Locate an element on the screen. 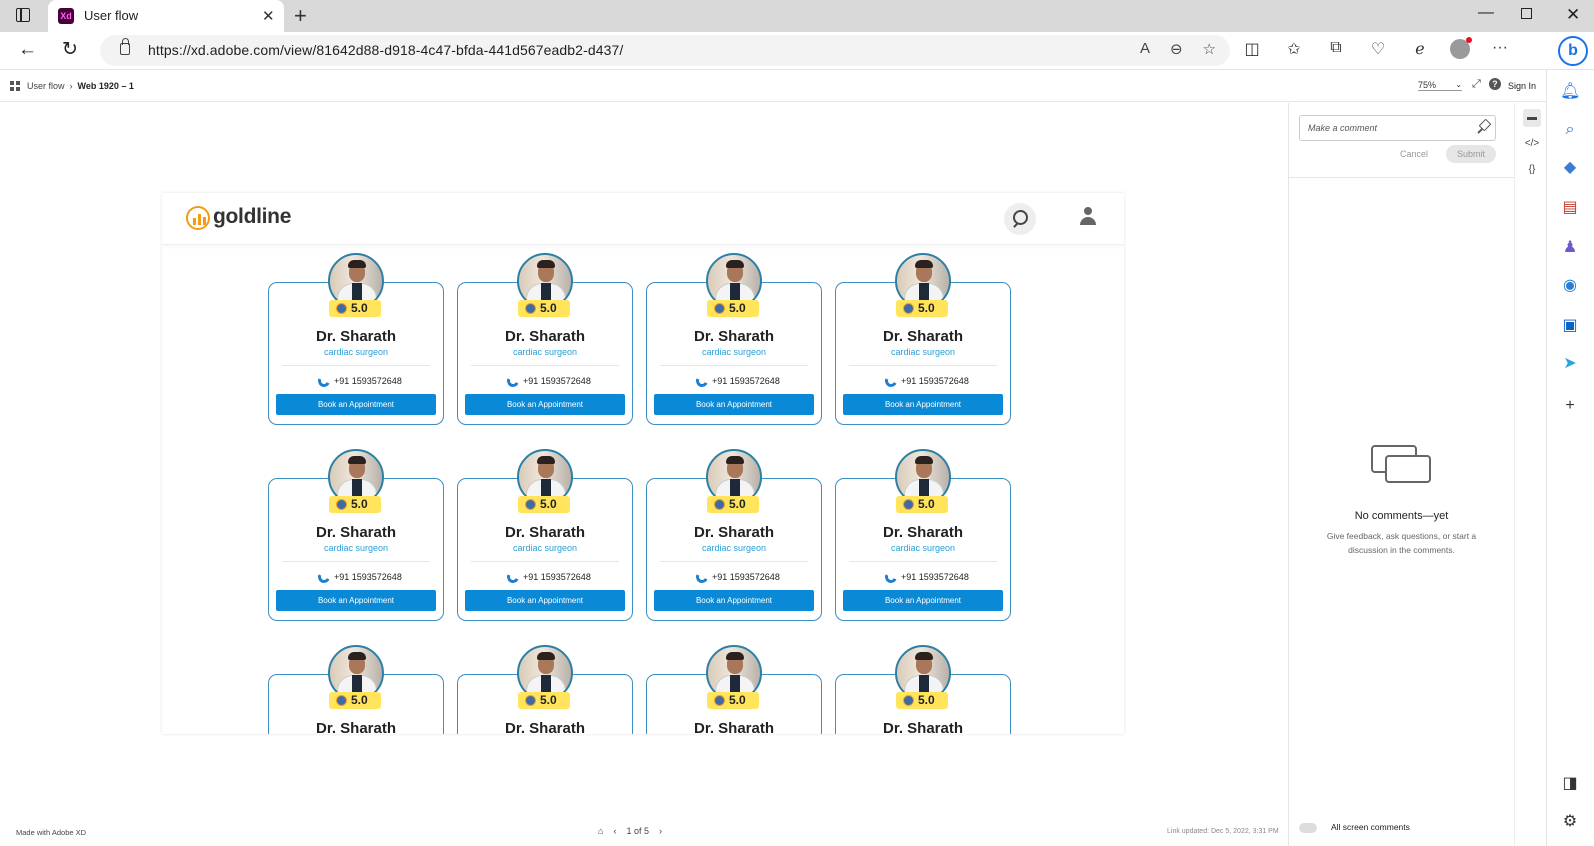 The width and height of the screenshot is (1594, 846). made-with-xd: Made with Adobe XD is located at coordinates (51, 832).